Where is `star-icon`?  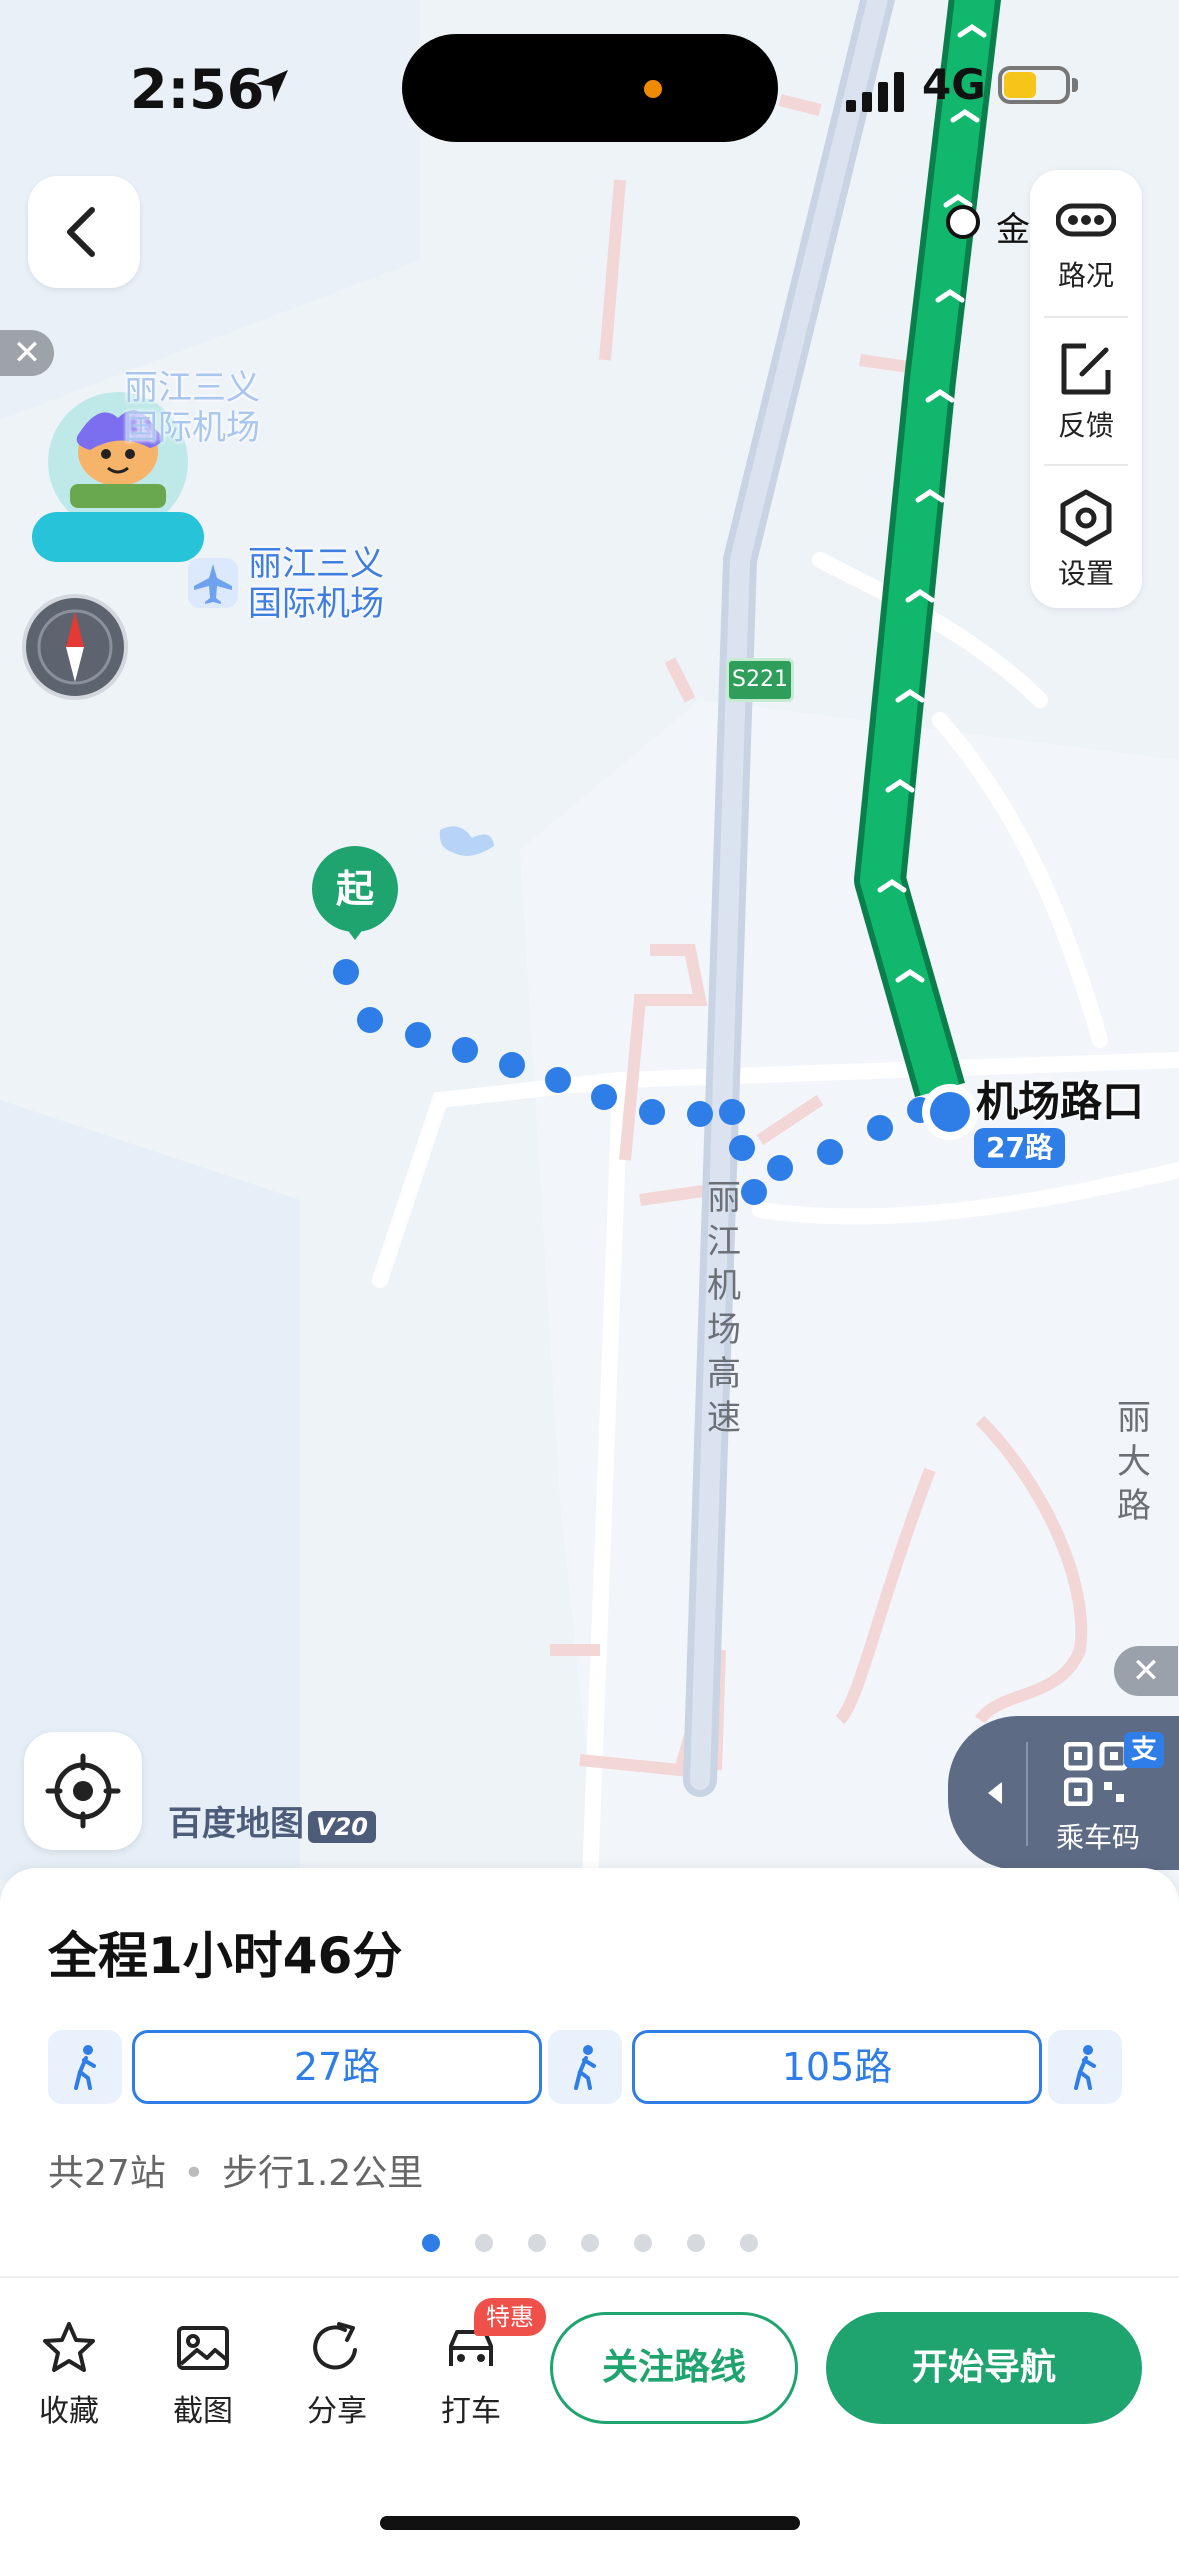
star-icon is located at coordinates (69, 2347).